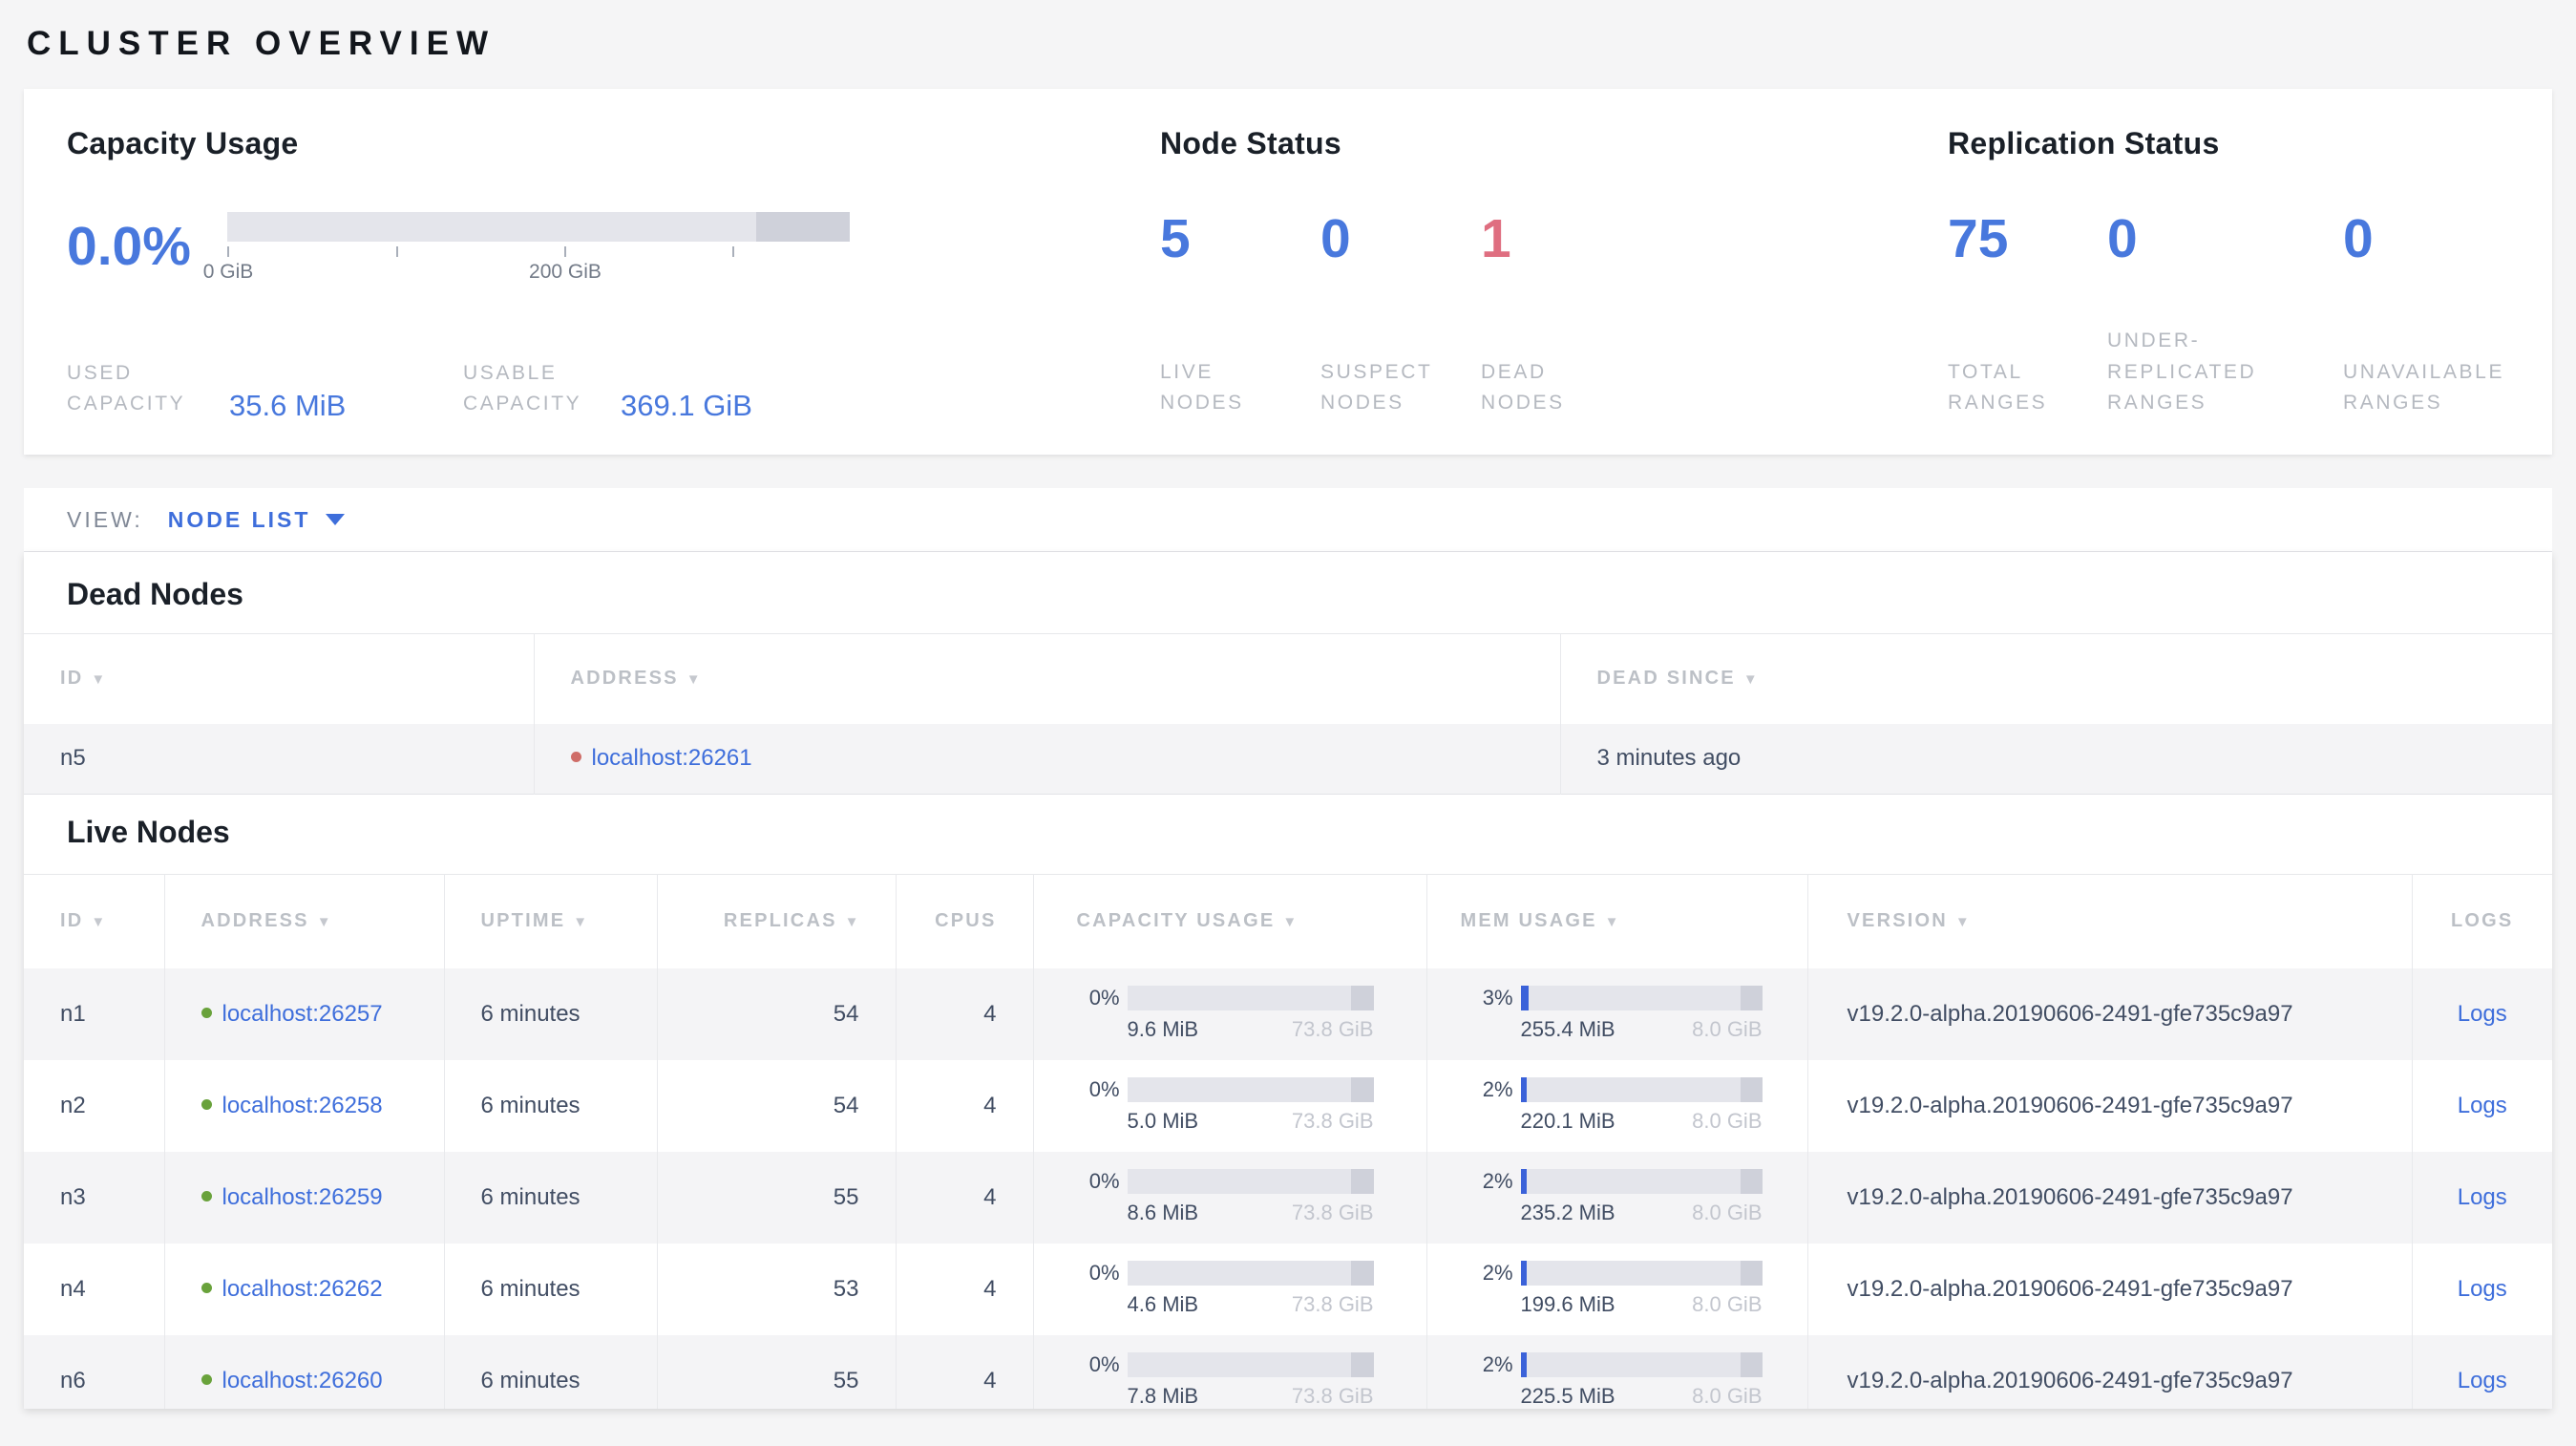 The width and height of the screenshot is (2576, 1446). Describe the element at coordinates (126, 388) in the screenshot. I see `used-capacity-label: USED CAPACITY` at that location.